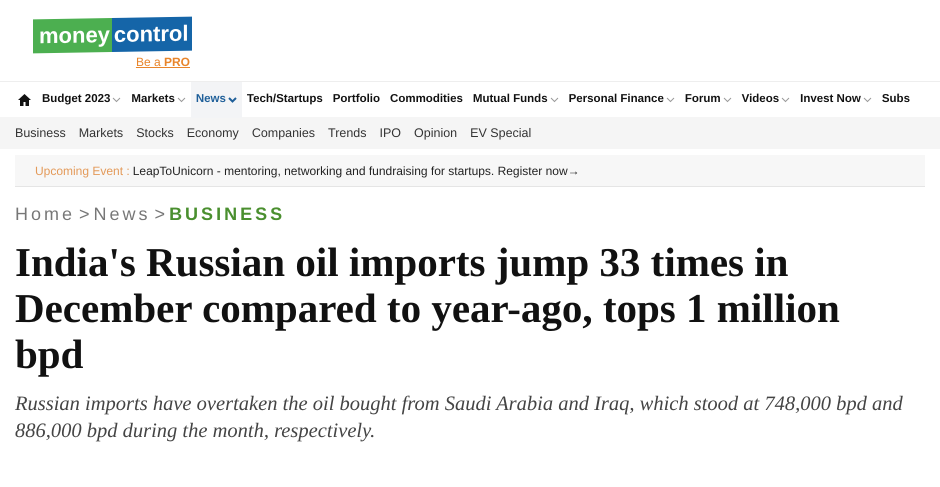 Image resolution: width=940 pixels, height=487 pixels. Describe the element at coordinates (82, 171) in the screenshot. I see `event-label: Upcoming Event :` at that location.